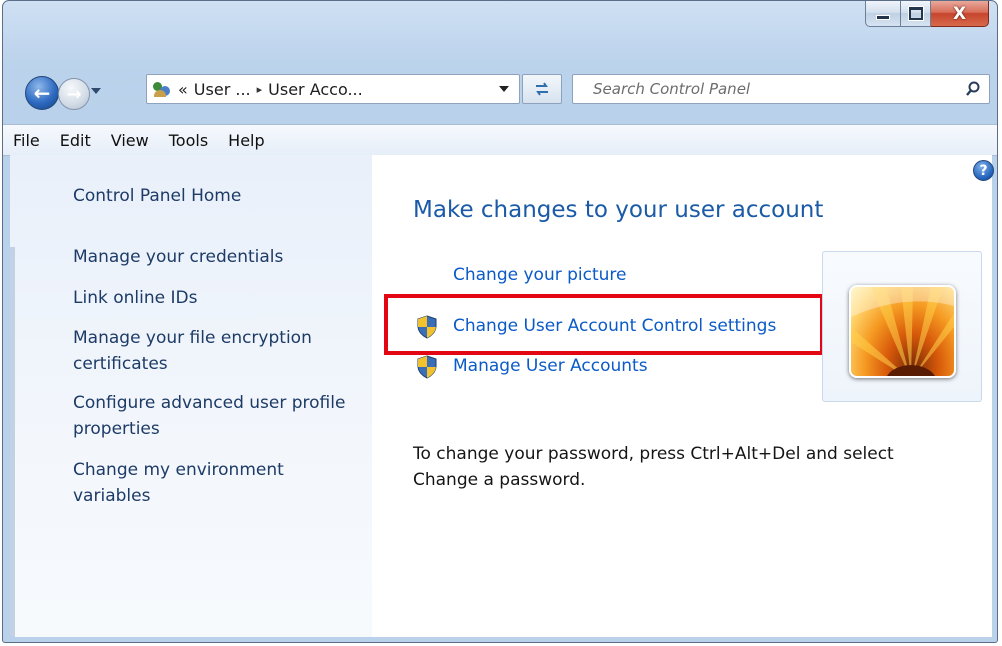 The width and height of the screenshot is (1002, 646). I want to click on manage-user-accounts-link: Manage User Accounts, so click(550, 366).